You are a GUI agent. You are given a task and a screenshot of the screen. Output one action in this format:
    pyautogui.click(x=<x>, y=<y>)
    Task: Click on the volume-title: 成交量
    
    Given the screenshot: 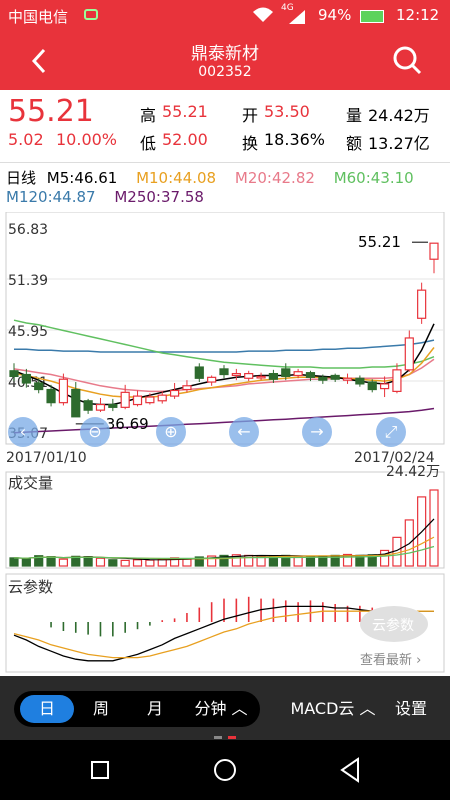 What is the action you would take?
    pyautogui.click(x=30, y=483)
    